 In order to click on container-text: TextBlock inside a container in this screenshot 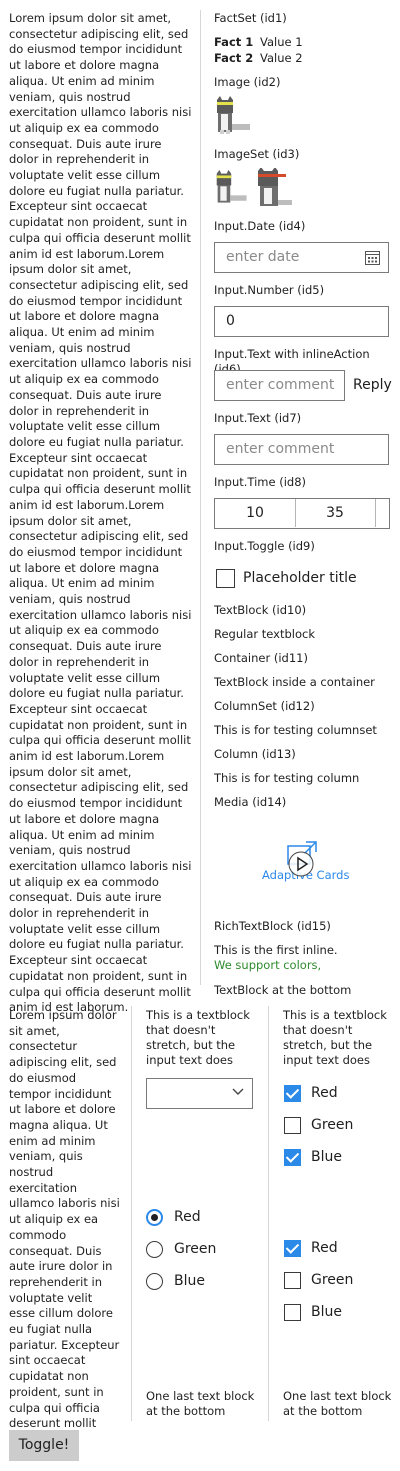, I will do `click(294, 682)`.